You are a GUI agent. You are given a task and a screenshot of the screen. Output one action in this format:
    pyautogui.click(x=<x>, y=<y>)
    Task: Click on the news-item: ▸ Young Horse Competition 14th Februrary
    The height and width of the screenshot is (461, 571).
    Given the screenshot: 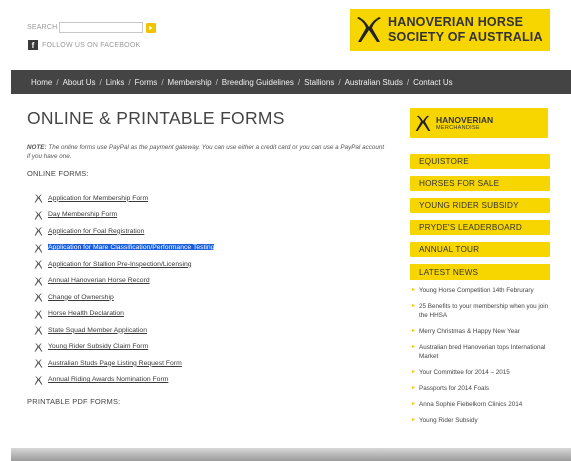 What is the action you would take?
    pyautogui.click(x=480, y=290)
    